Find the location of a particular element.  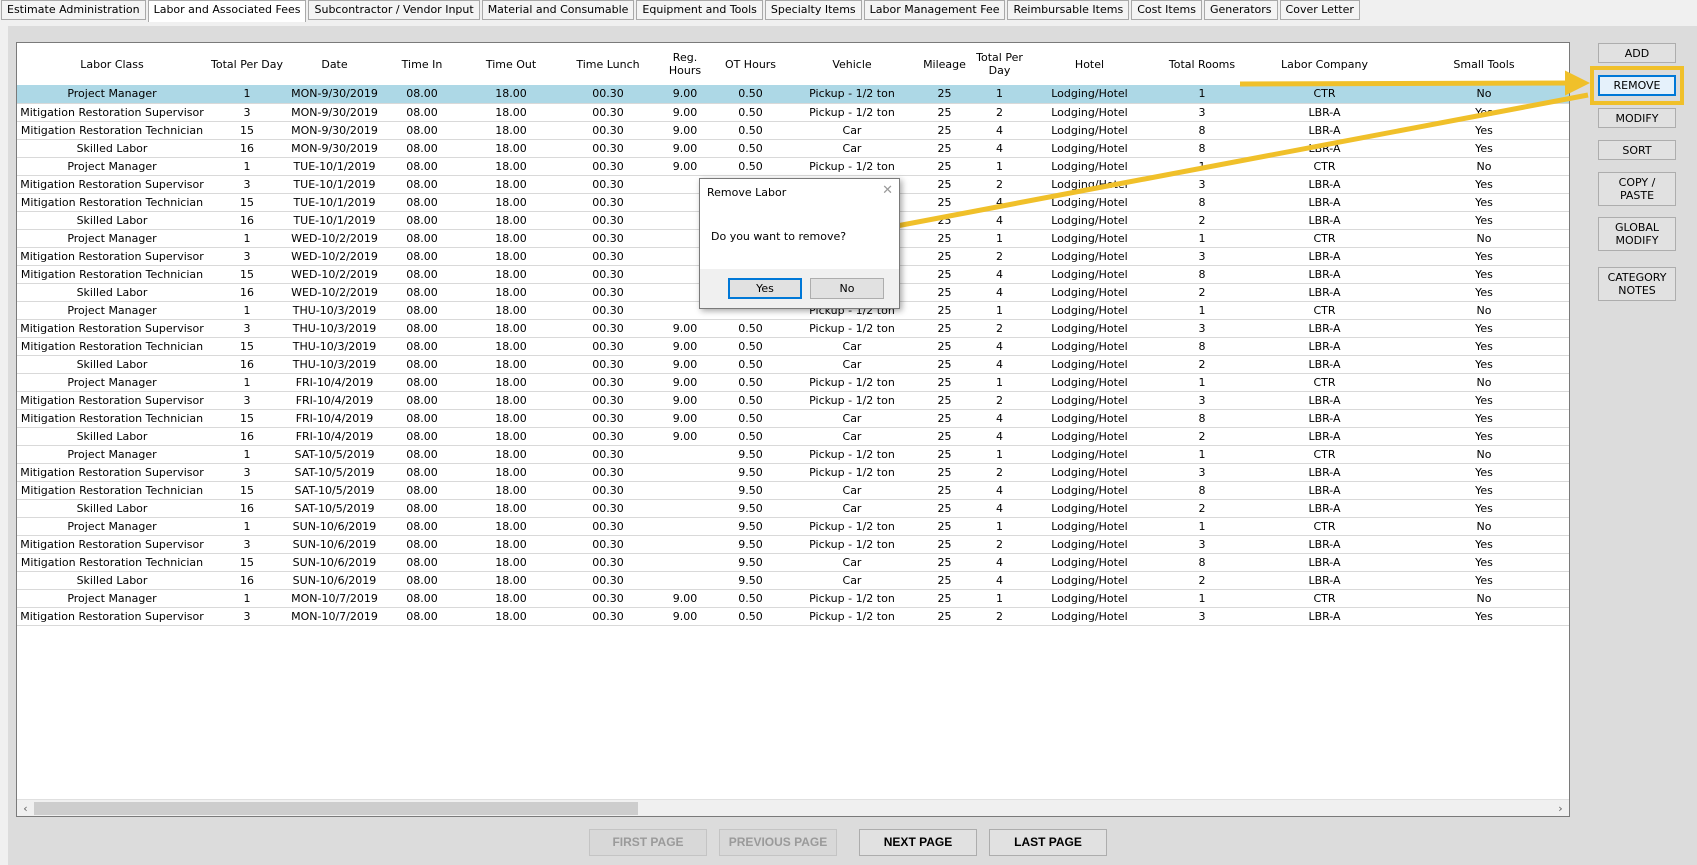

column-header-labor-company: Labor Company is located at coordinates (1324, 64).